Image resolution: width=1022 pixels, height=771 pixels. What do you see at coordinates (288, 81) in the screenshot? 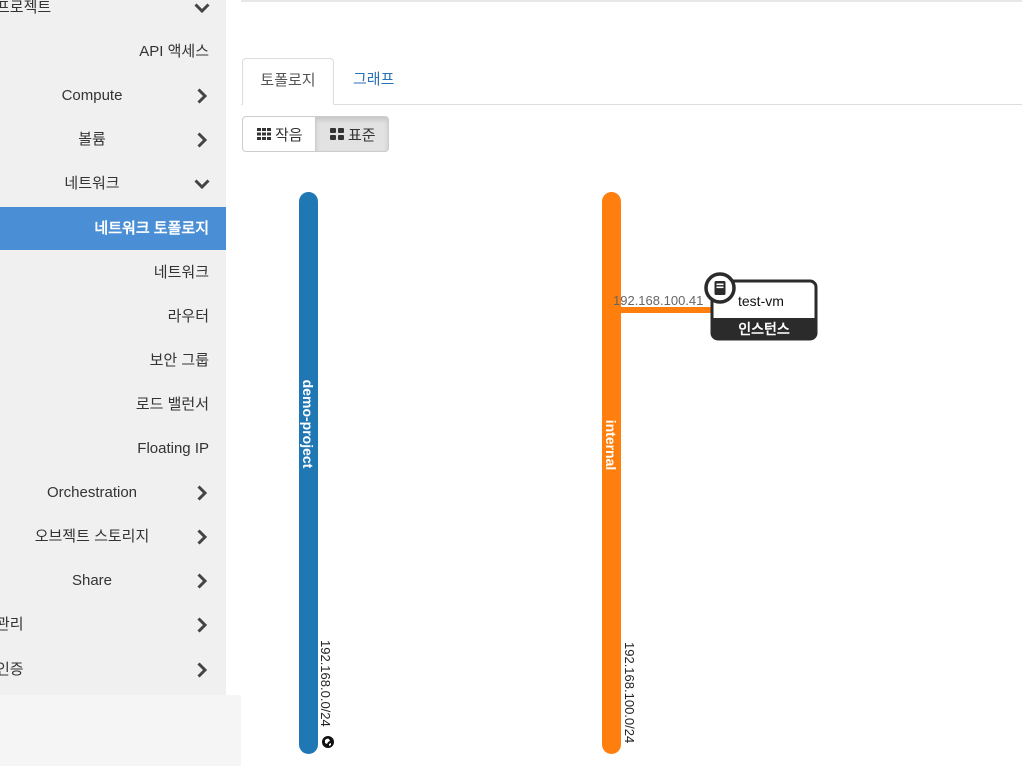
I see `tab-topology: 토폴로지` at bounding box center [288, 81].